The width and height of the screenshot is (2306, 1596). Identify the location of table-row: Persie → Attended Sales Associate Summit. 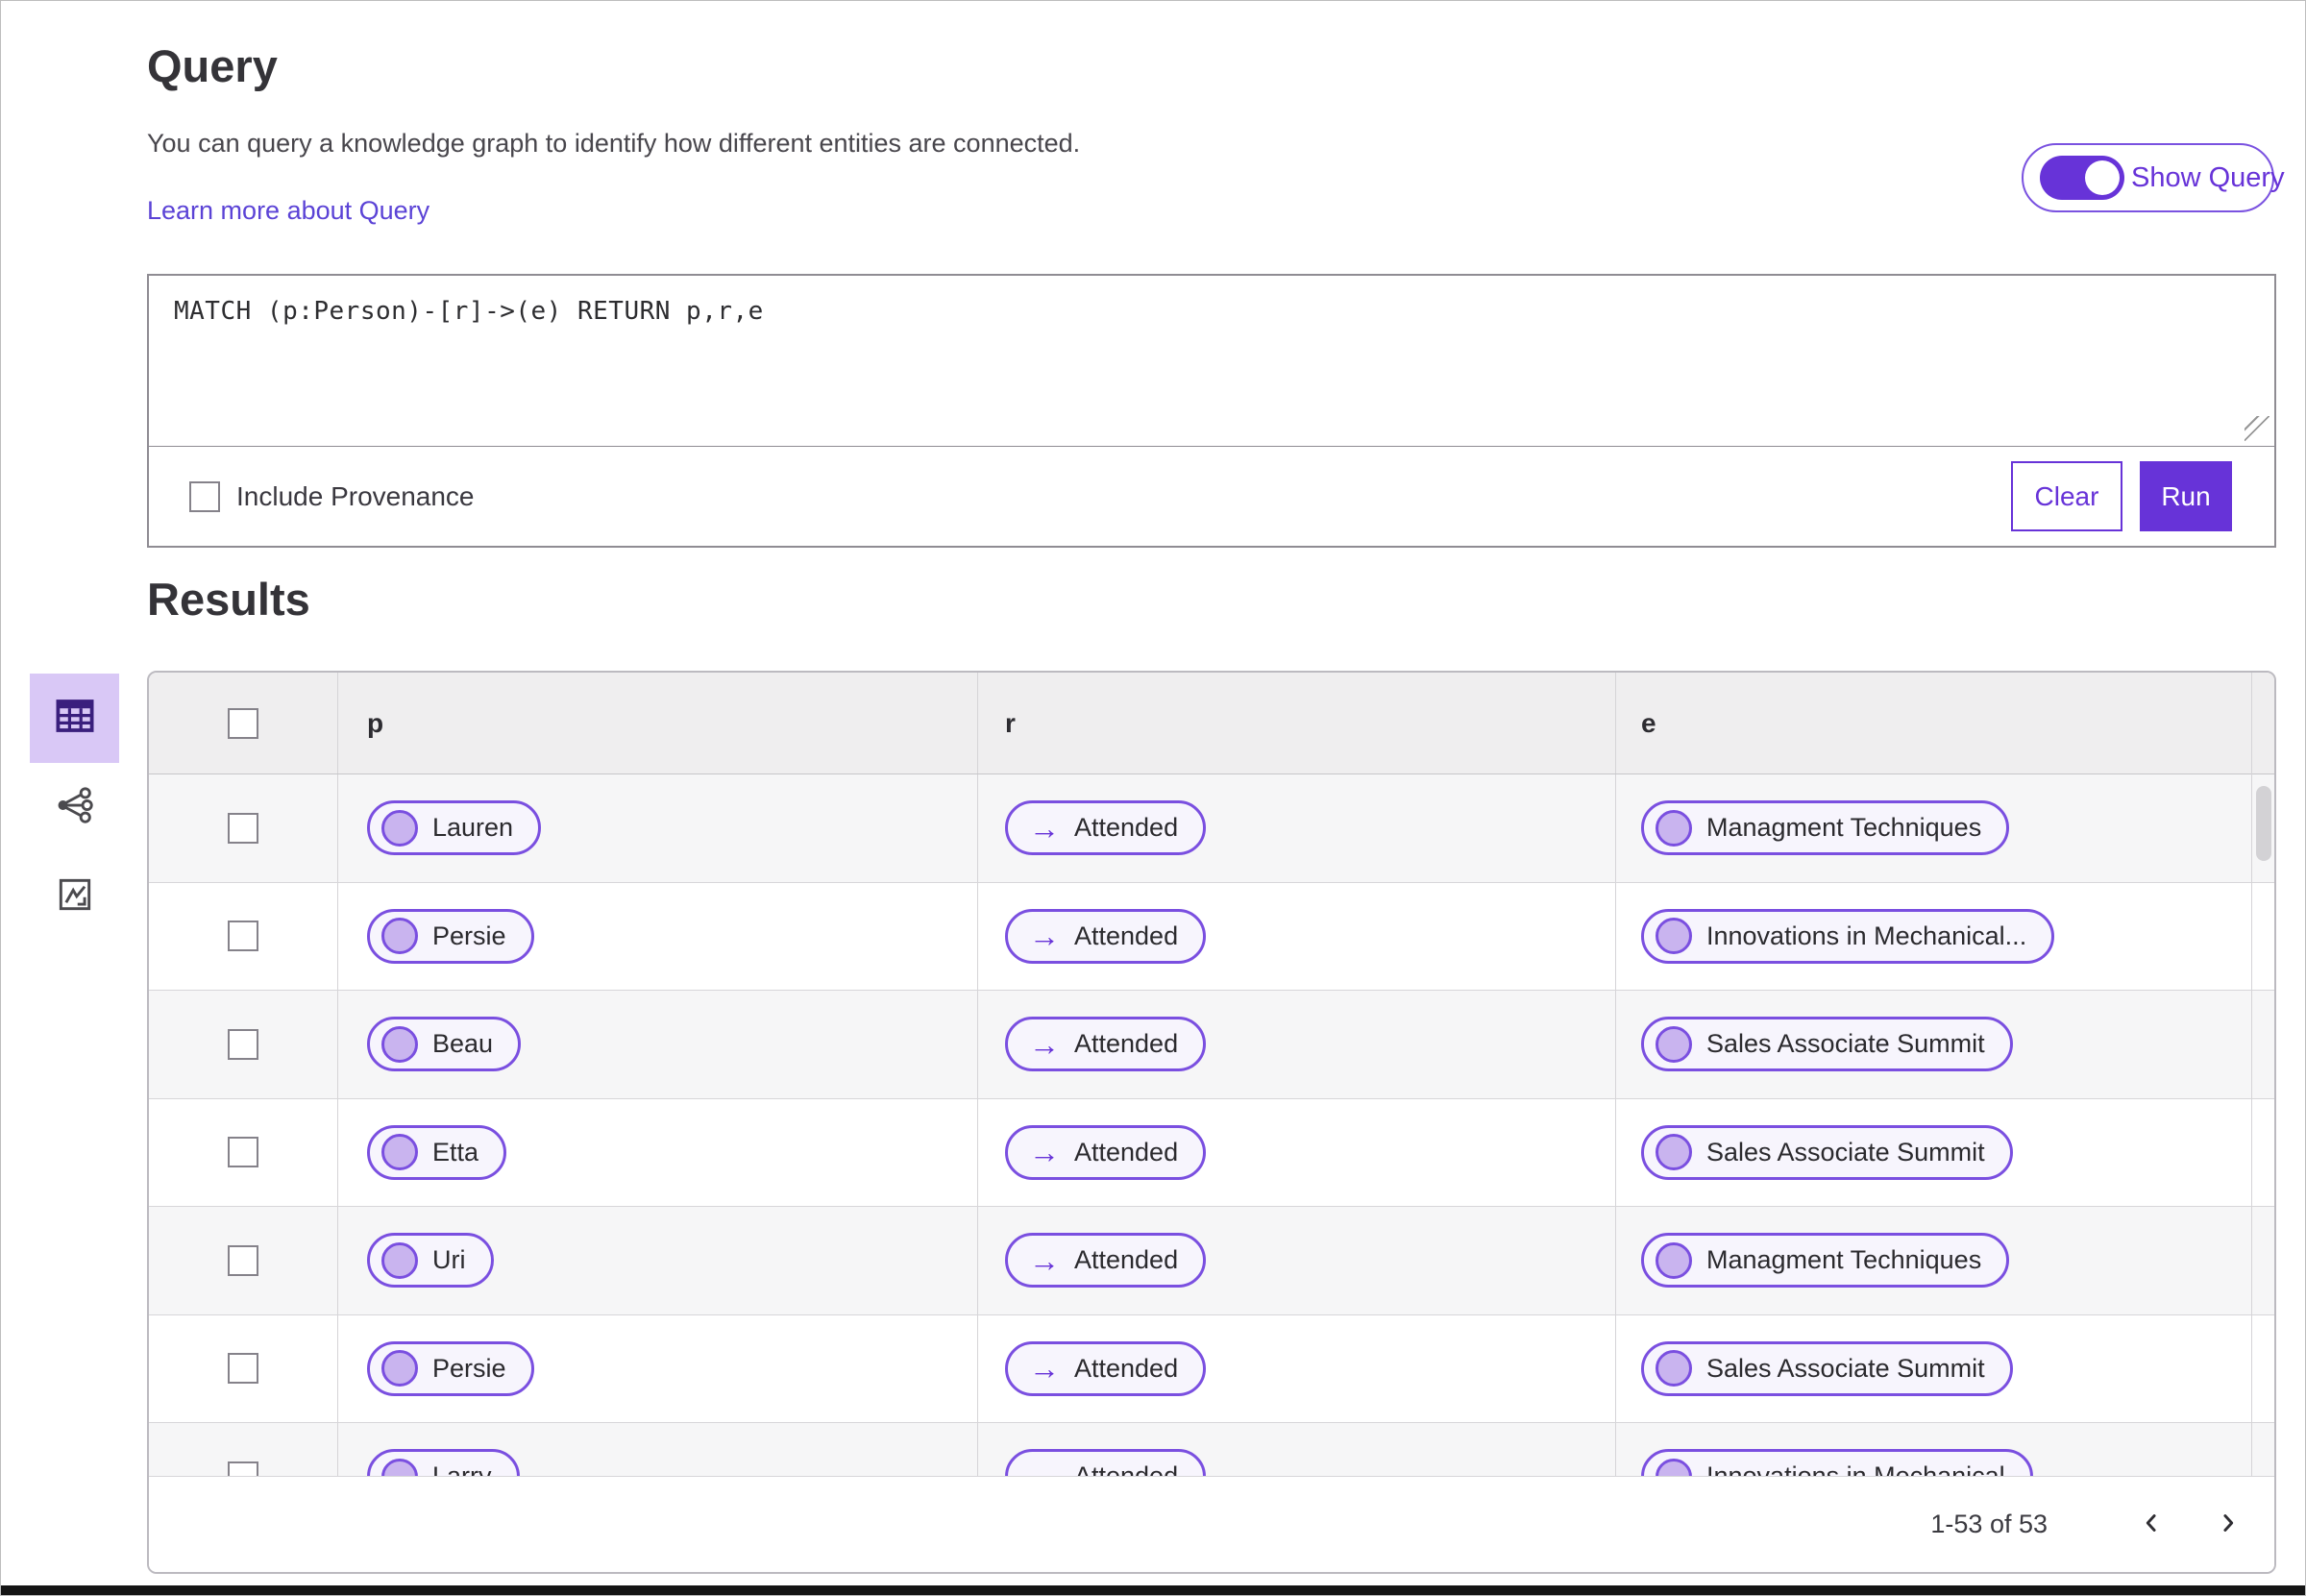
(1211, 1368).